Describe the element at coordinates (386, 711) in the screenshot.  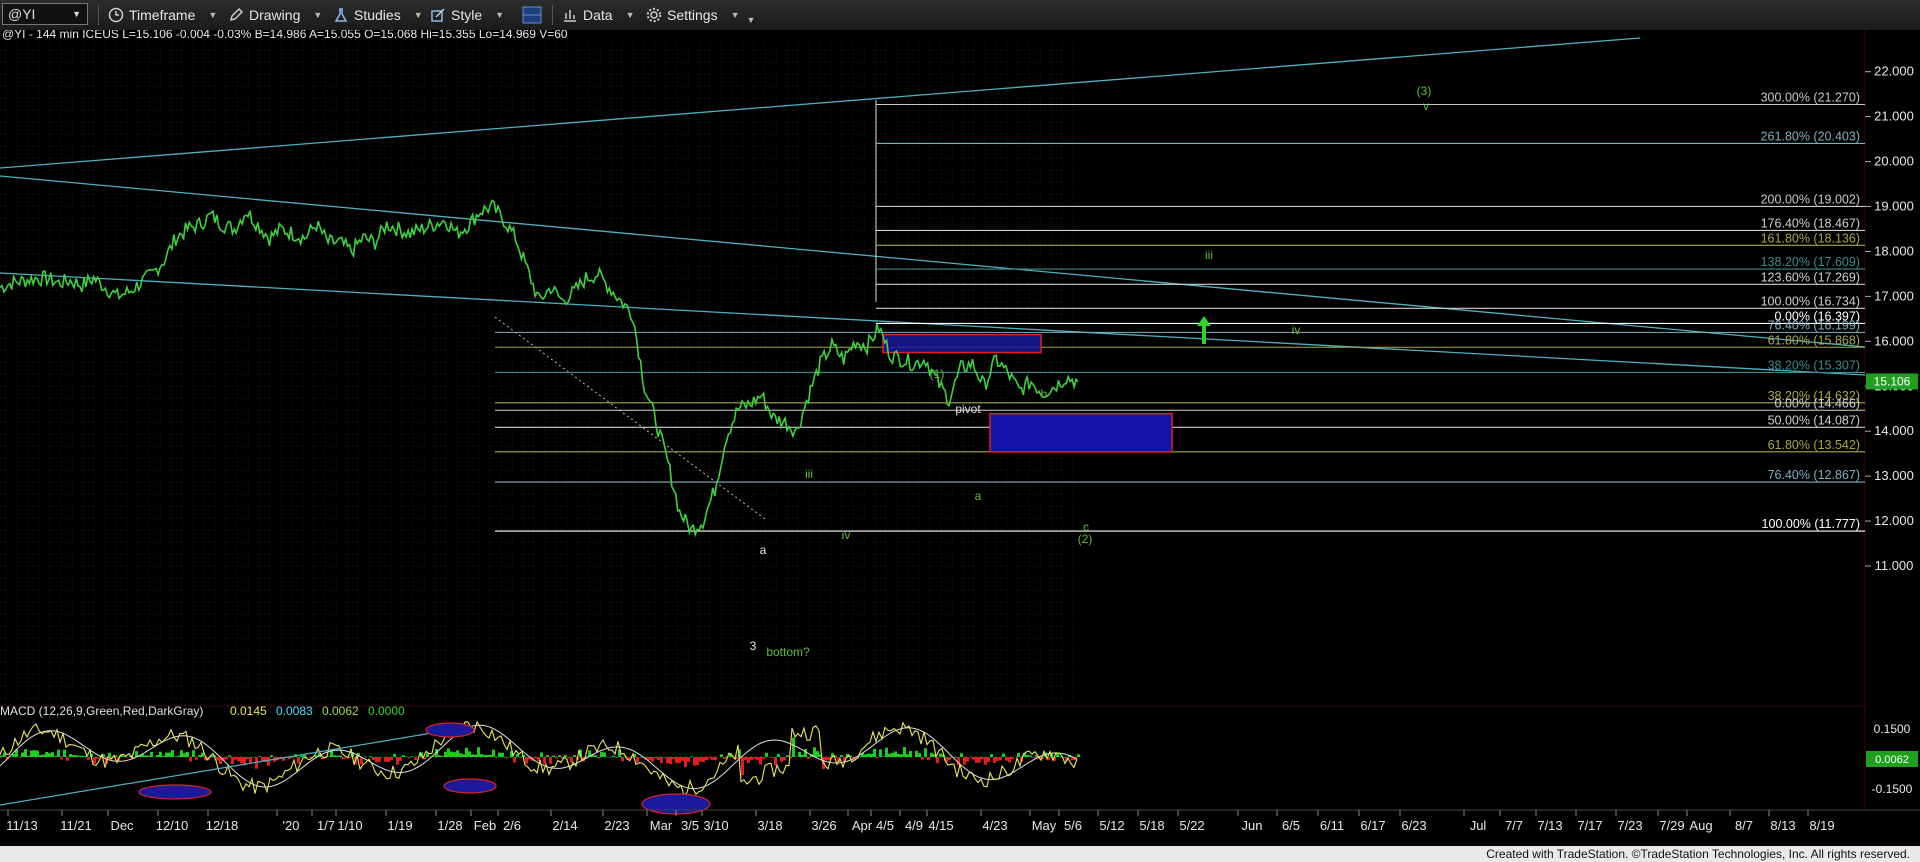
I see `macd-value-4: 0.0000` at that location.